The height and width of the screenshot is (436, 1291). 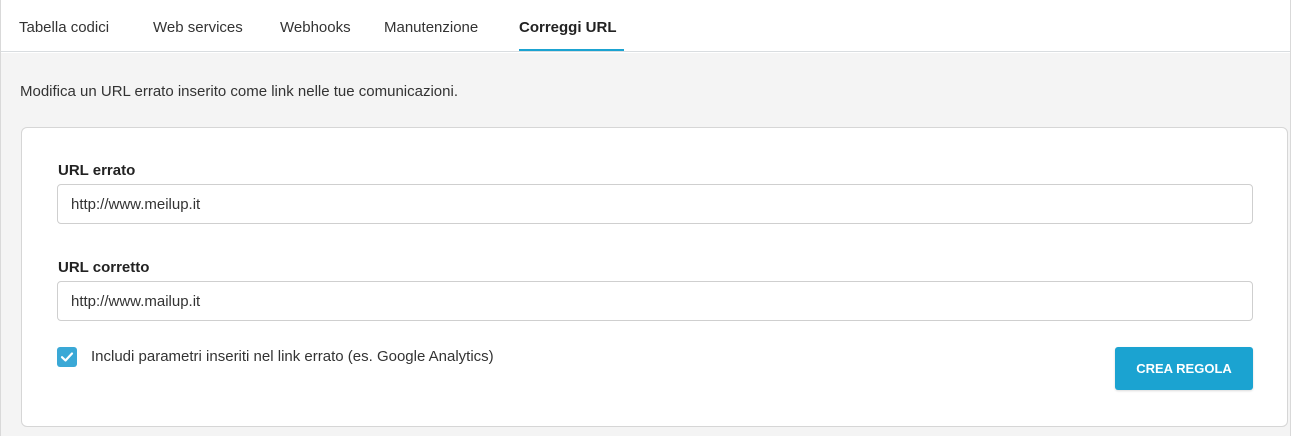 What do you see at coordinates (104, 267) in the screenshot?
I see `correct-url-label: URL corretto` at bounding box center [104, 267].